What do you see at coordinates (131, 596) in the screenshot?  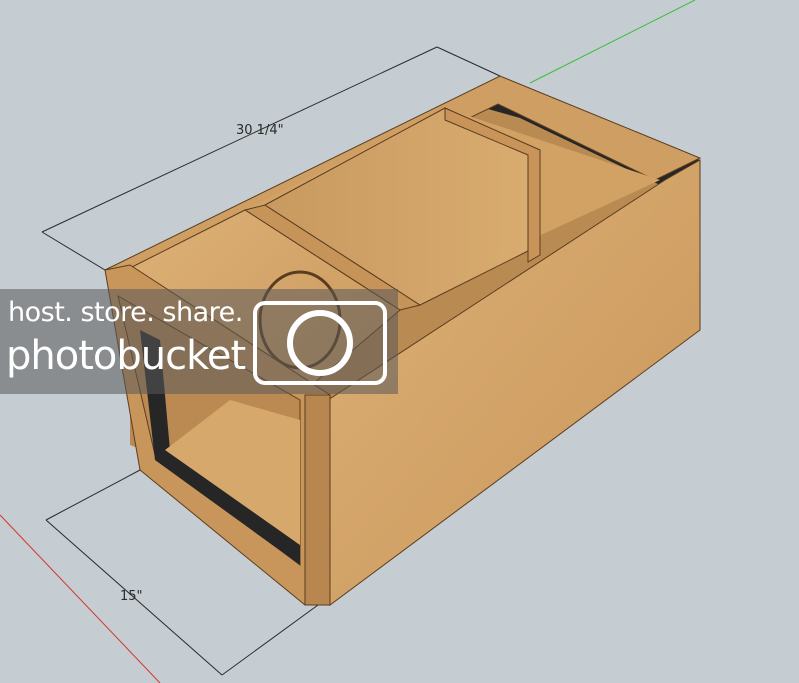 I see `depth-dimension-label: 15"` at bounding box center [131, 596].